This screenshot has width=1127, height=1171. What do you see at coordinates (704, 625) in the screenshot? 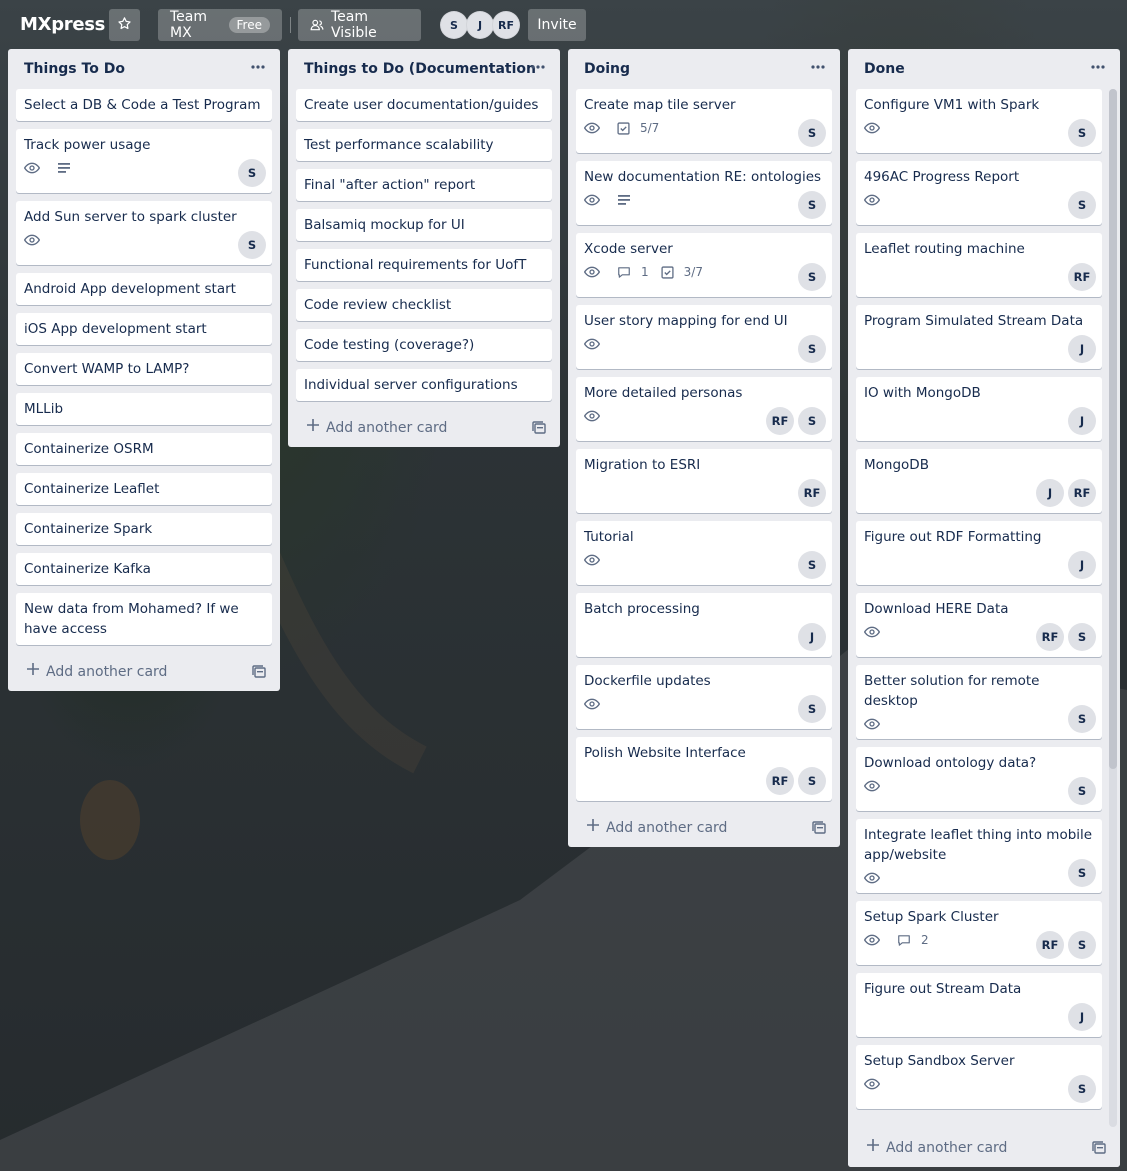
I see `card: Batch processing J` at bounding box center [704, 625].